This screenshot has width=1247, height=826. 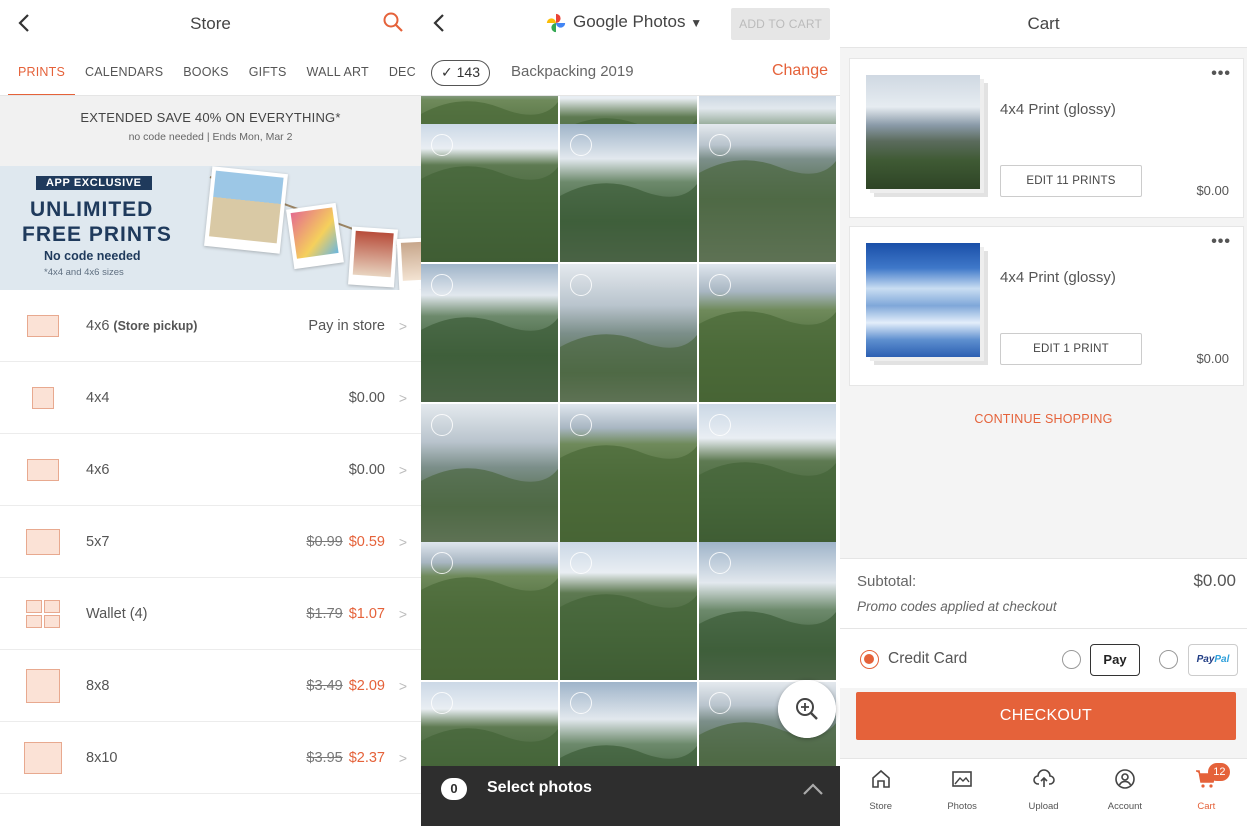 What do you see at coordinates (324, 541) in the screenshot?
I see `original-price: $0.99` at bounding box center [324, 541].